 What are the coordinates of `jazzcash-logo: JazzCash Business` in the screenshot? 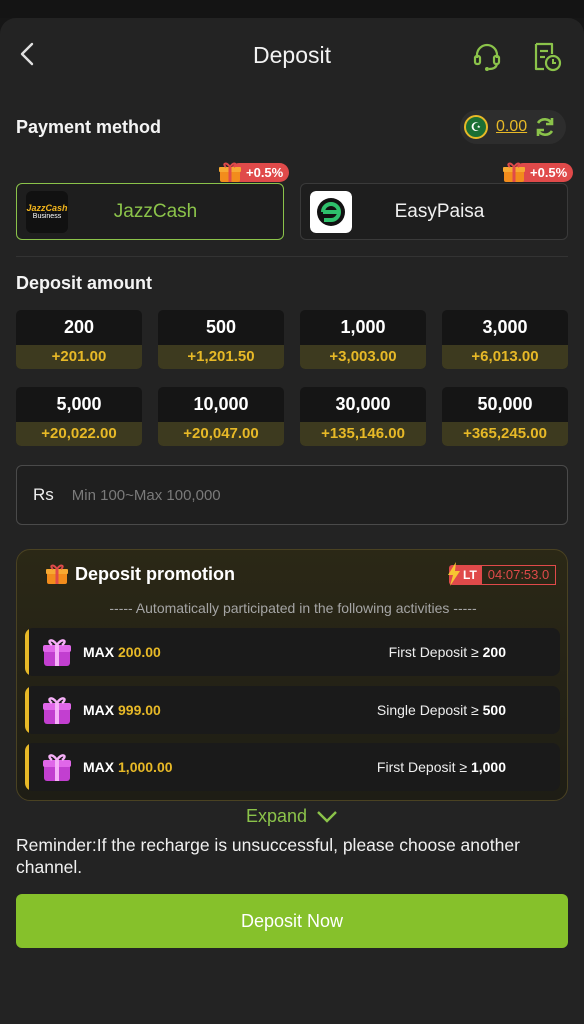 It's located at (47, 211).